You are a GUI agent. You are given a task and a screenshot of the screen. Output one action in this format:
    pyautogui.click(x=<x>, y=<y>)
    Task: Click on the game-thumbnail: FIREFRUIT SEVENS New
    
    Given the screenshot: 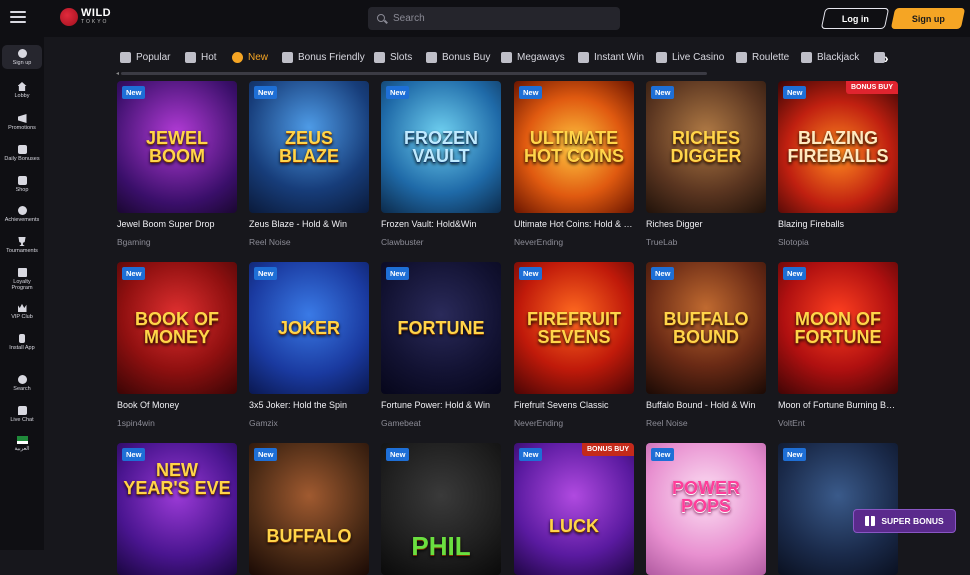 What is the action you would take?
    pyautogui.click(x=574, y=328)
    